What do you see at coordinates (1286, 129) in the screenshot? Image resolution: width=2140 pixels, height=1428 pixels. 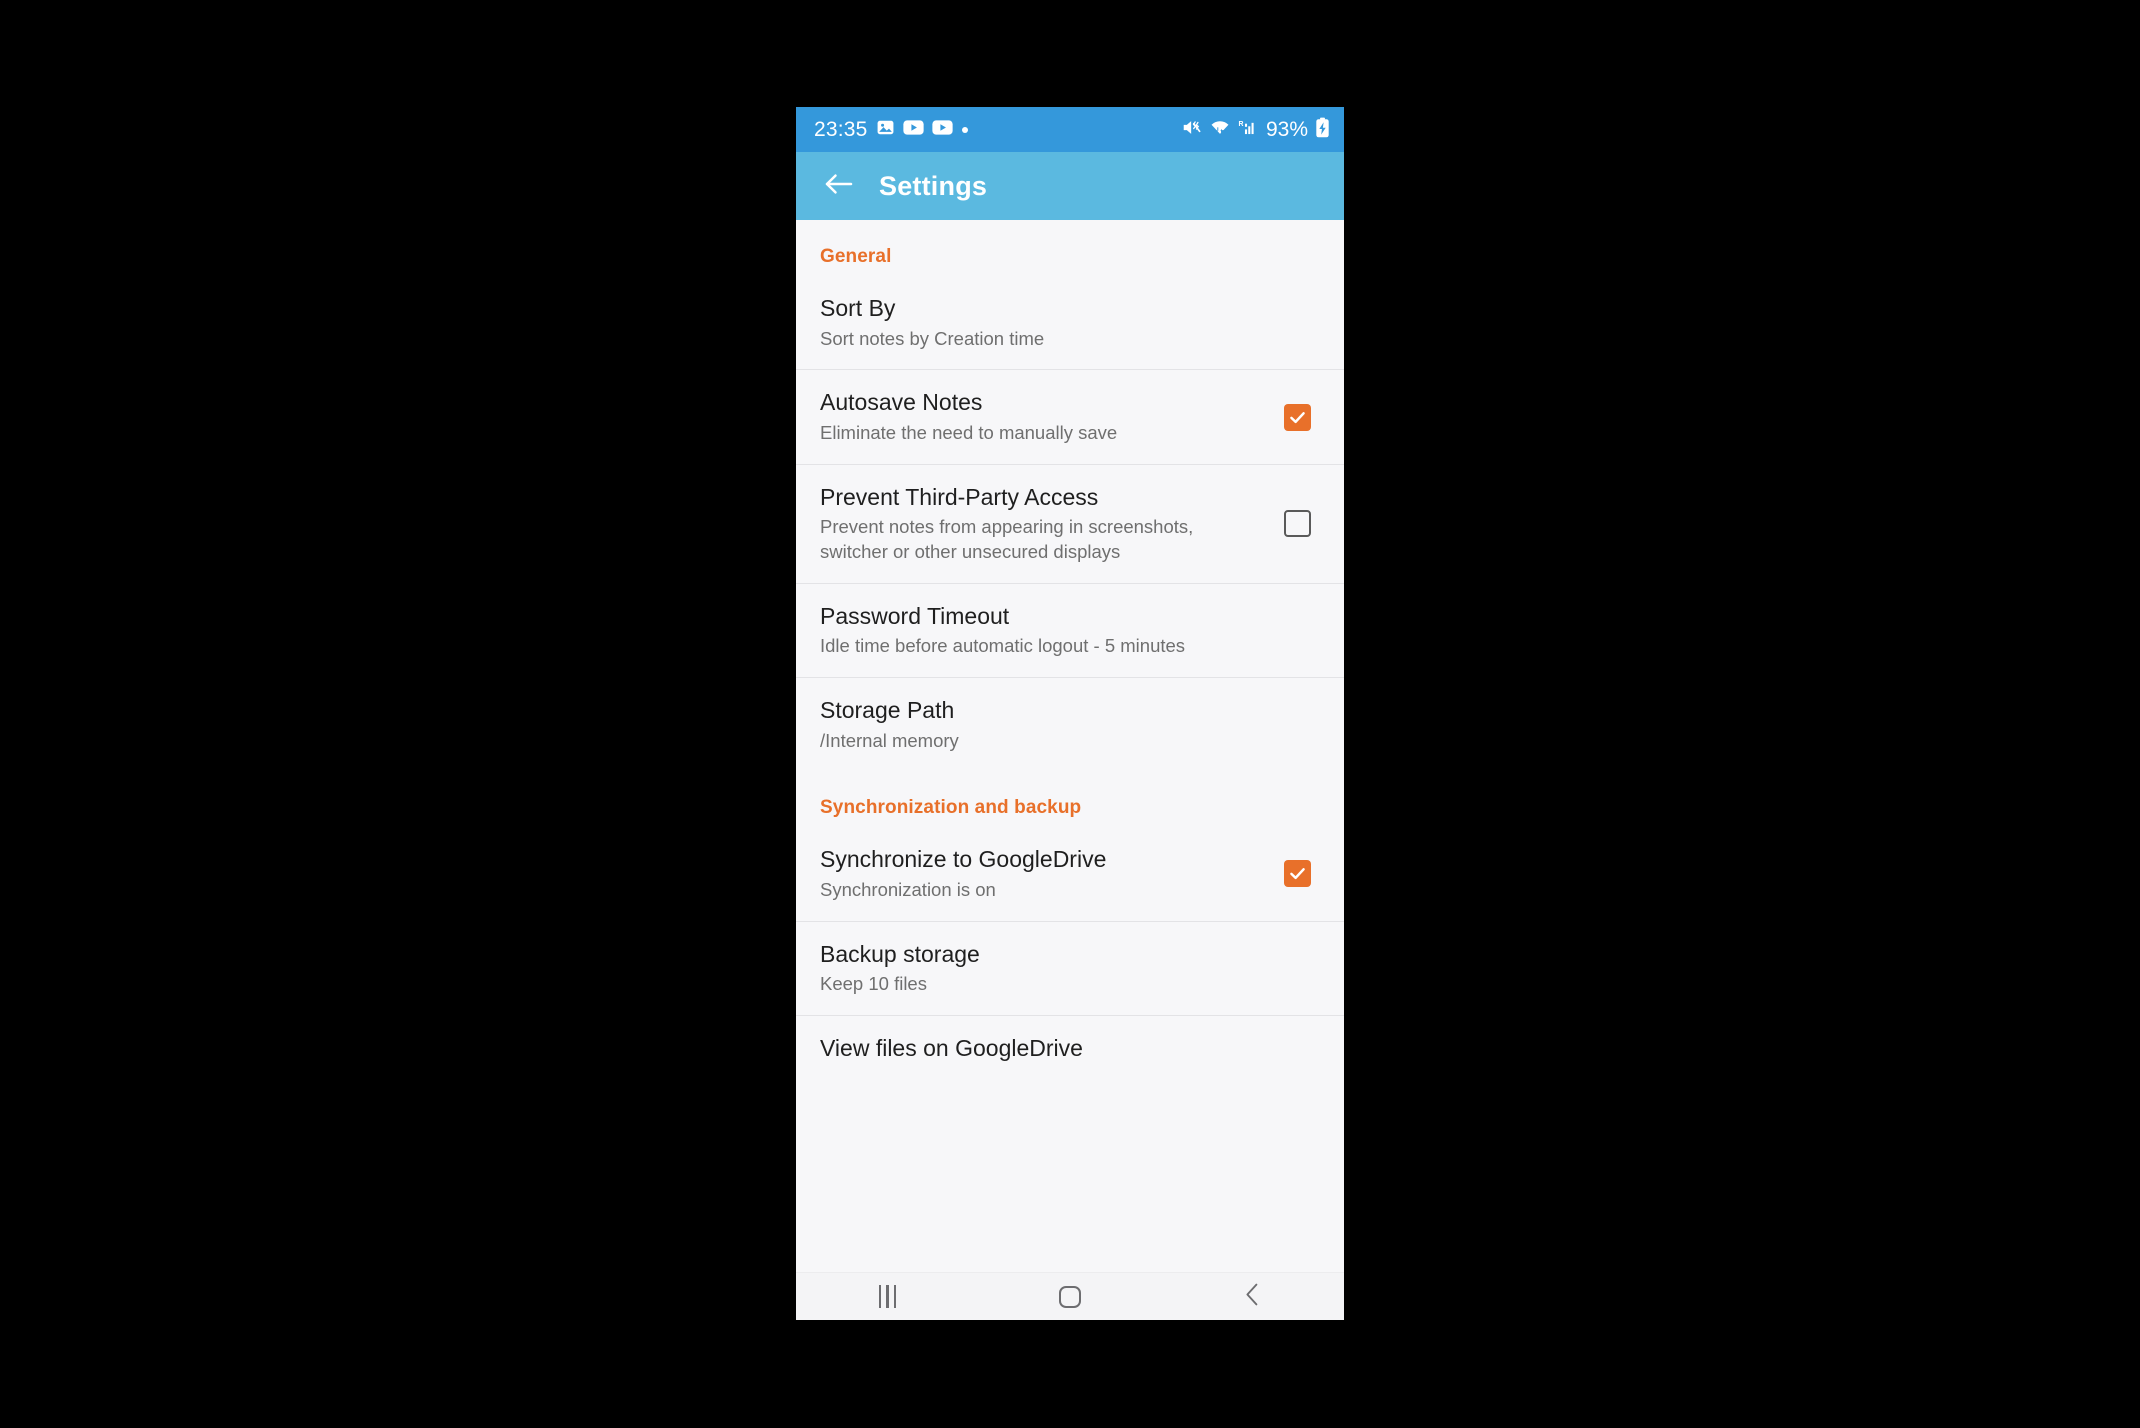 I see `battery-percent-label: 93%` at bounding box center [1286, 129].